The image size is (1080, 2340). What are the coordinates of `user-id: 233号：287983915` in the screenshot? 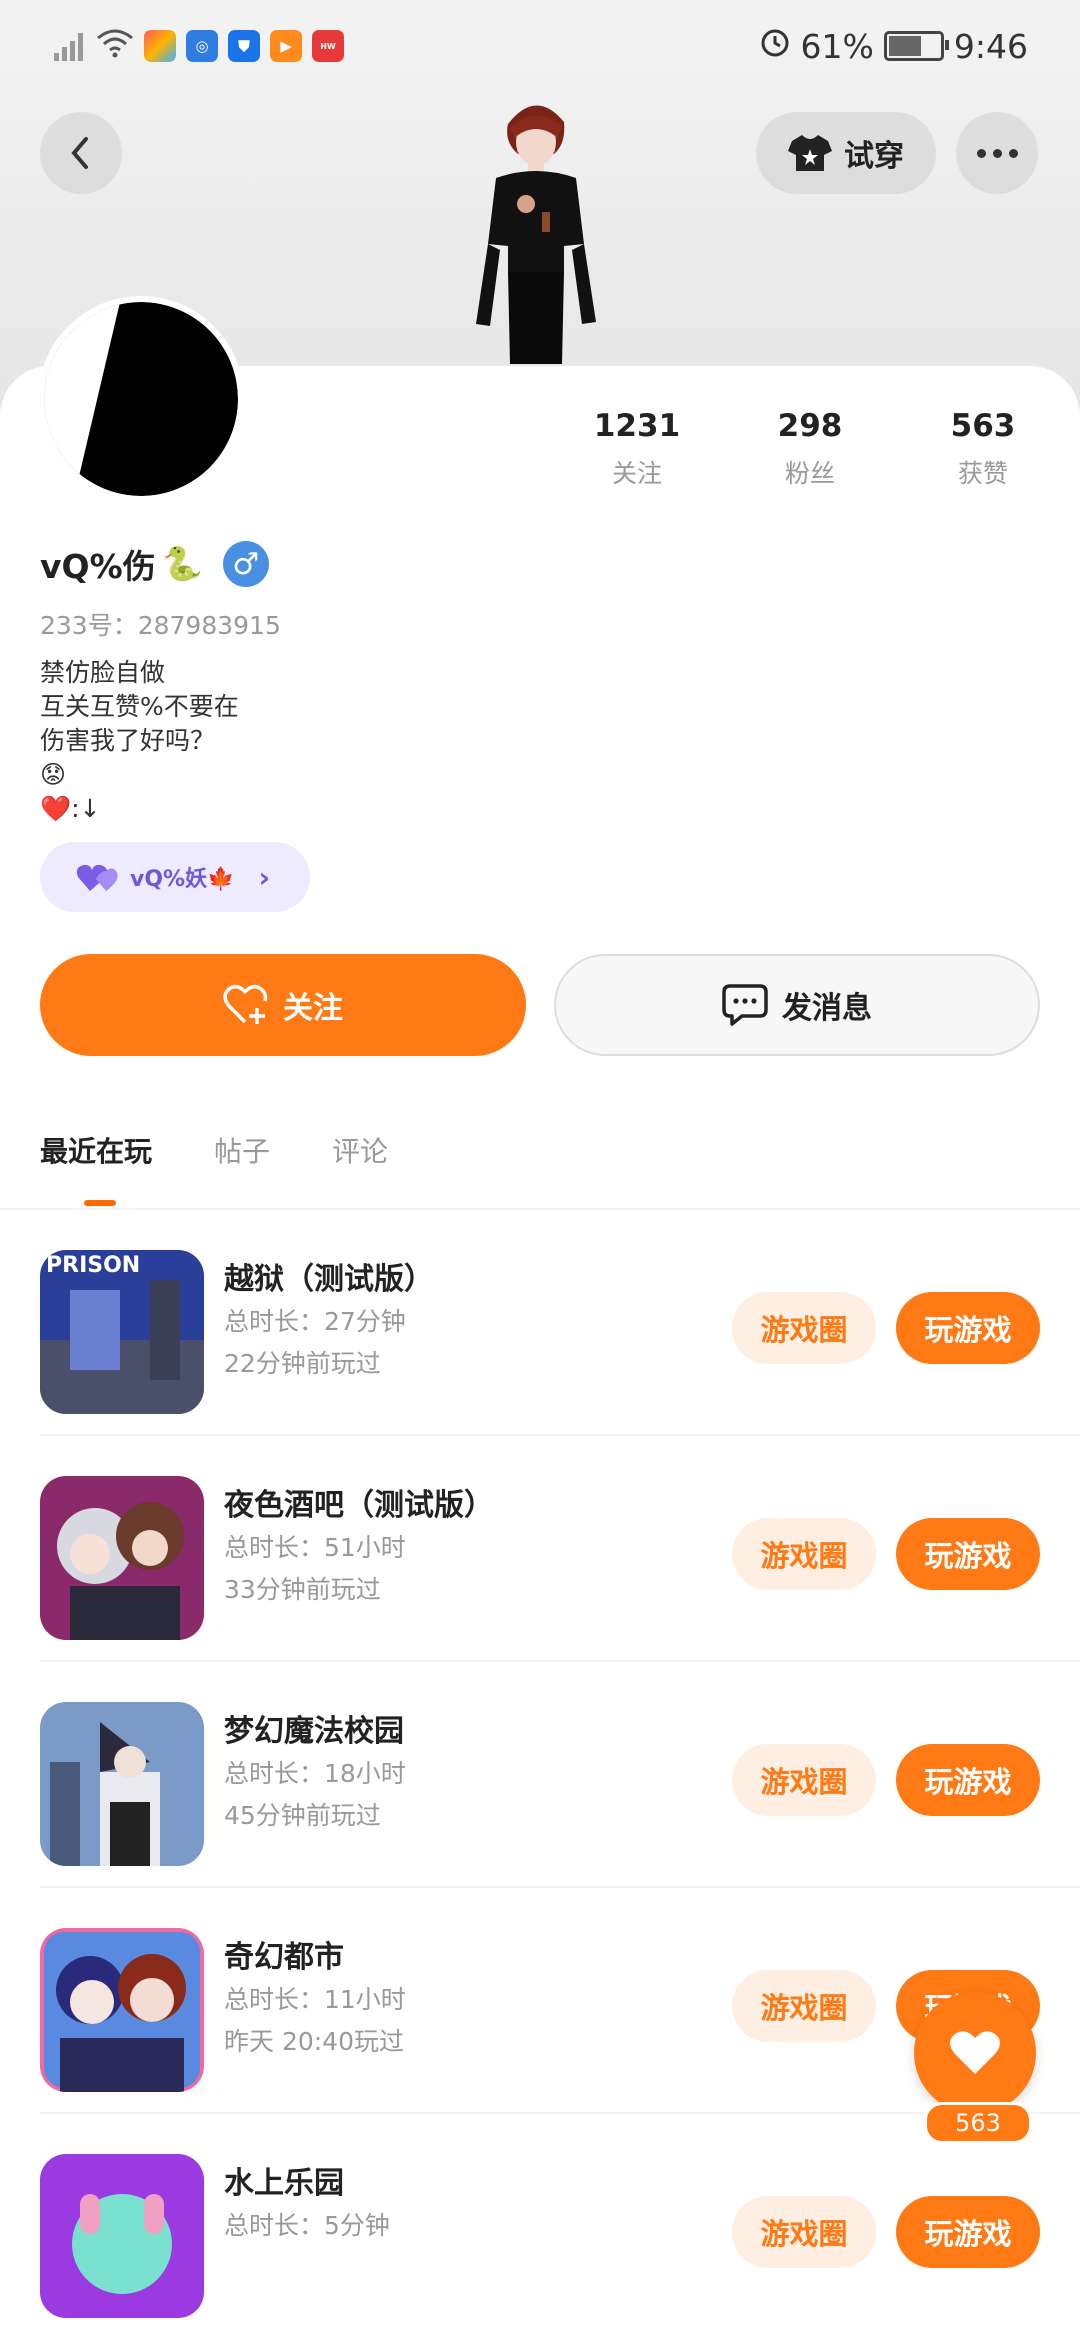 It's located at (160, 624).